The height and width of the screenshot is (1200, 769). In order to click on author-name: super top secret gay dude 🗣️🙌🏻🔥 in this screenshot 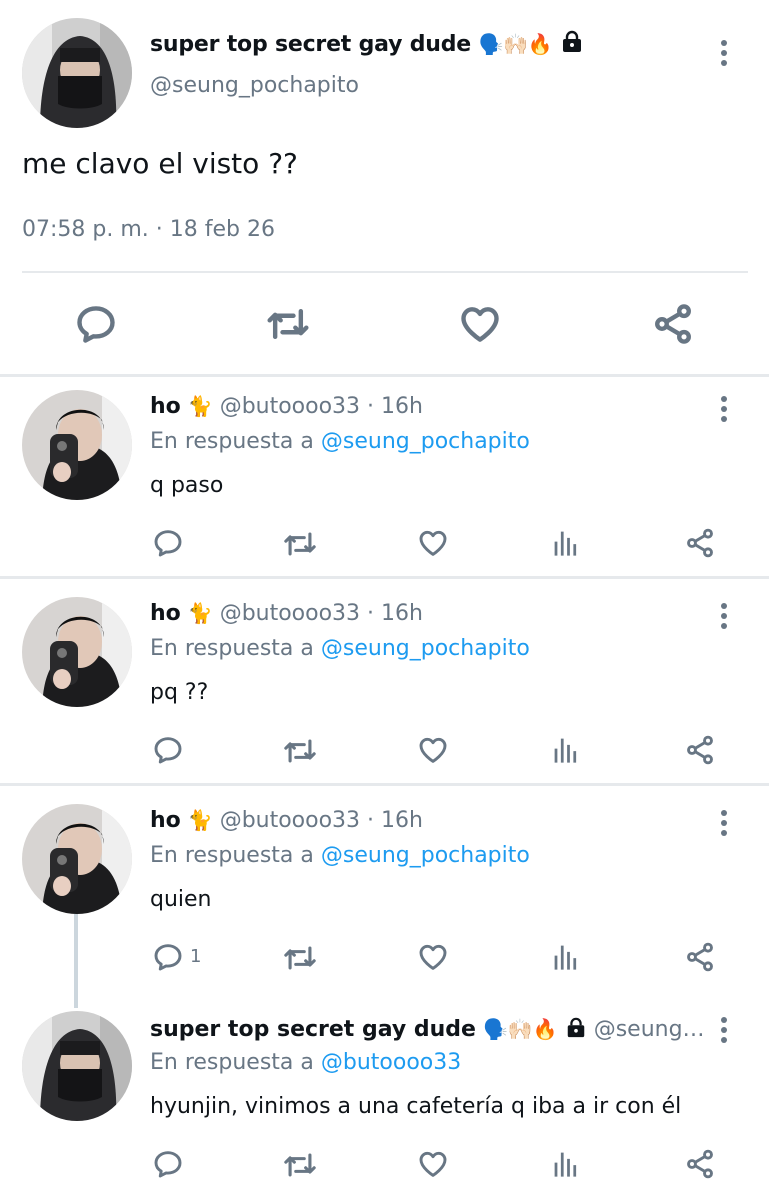, I will do `click(367, 43)`.